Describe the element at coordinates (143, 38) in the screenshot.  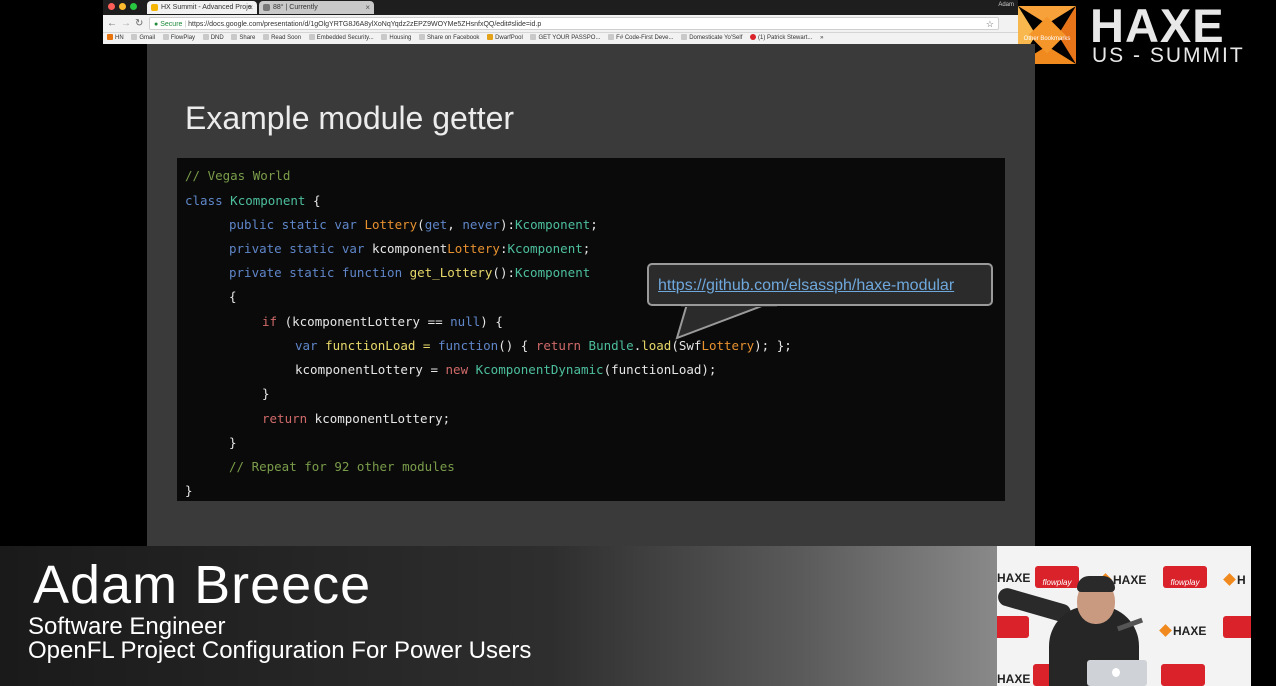
I see `bookmark-item: Gmail` at that location.